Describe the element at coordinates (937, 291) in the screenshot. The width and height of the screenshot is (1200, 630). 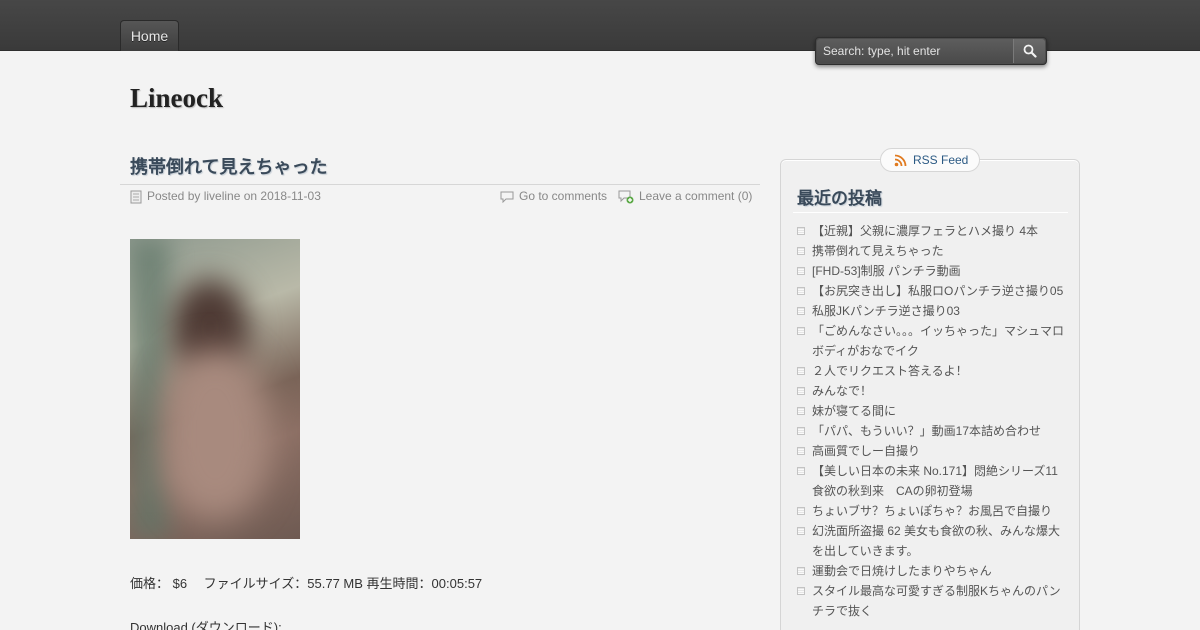
I see `recent-post-link: 【お尻突き出し】私服ロOパンチラ逆さ撮り05` at that location.